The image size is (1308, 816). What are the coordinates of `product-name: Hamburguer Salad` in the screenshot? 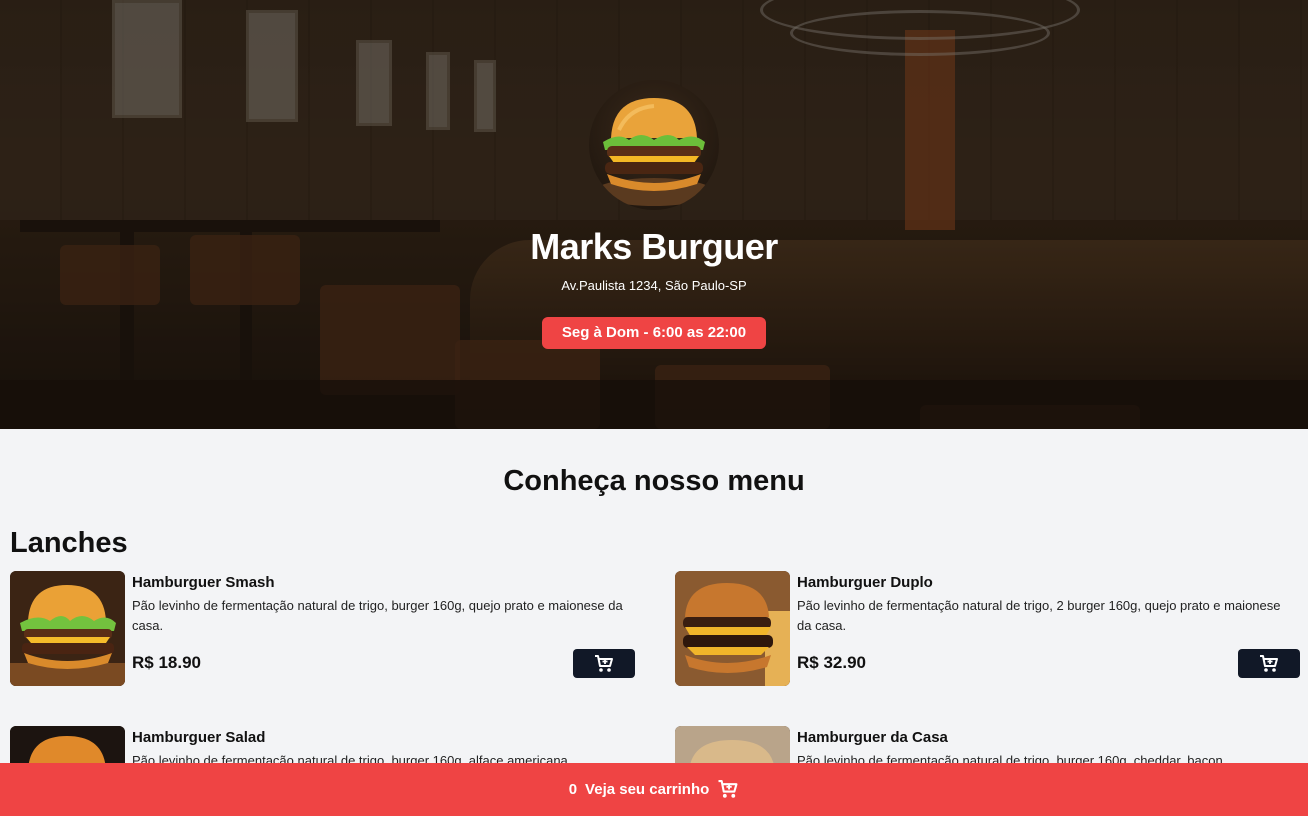 It's located at (199, 737).